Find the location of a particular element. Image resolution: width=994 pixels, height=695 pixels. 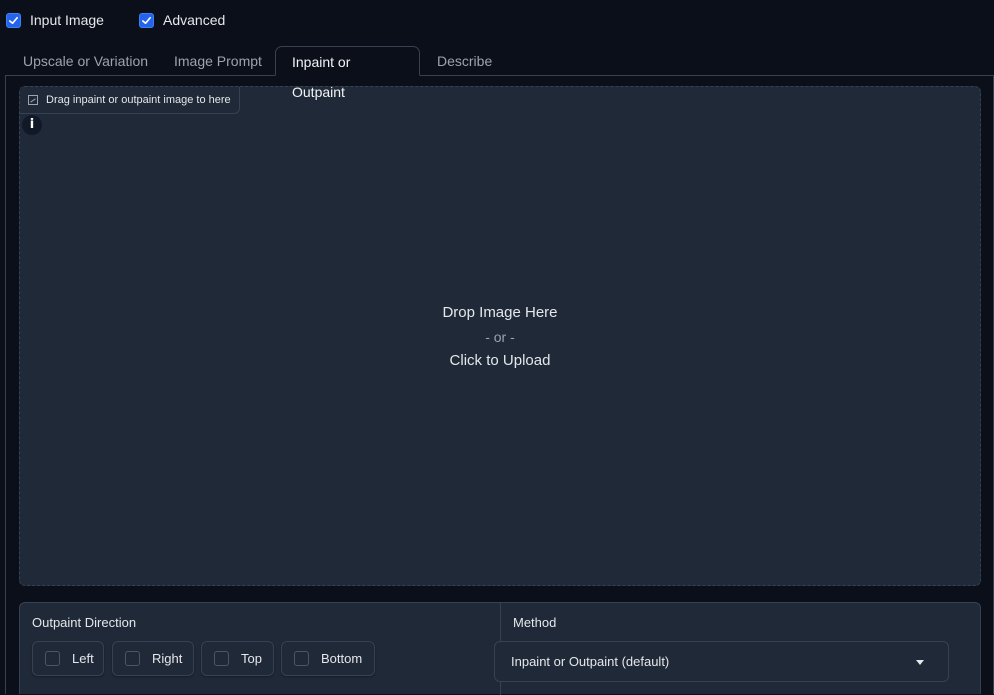

image-icon is located at coordinates (33, 100).